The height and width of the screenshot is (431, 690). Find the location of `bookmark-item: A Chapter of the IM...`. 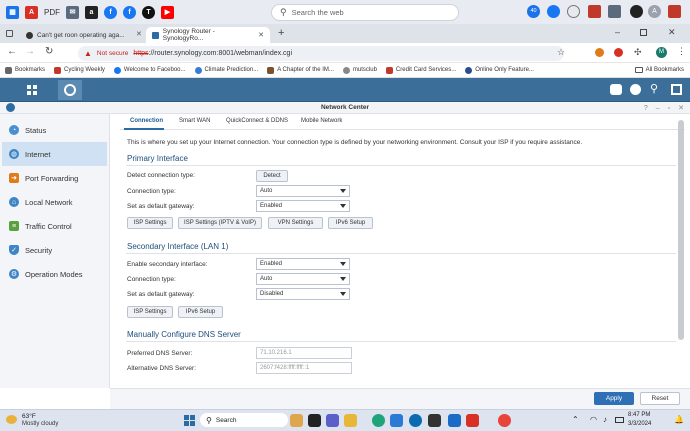

bookmark-item: A Chapter of the IM... is located at coordinates (300, 70).